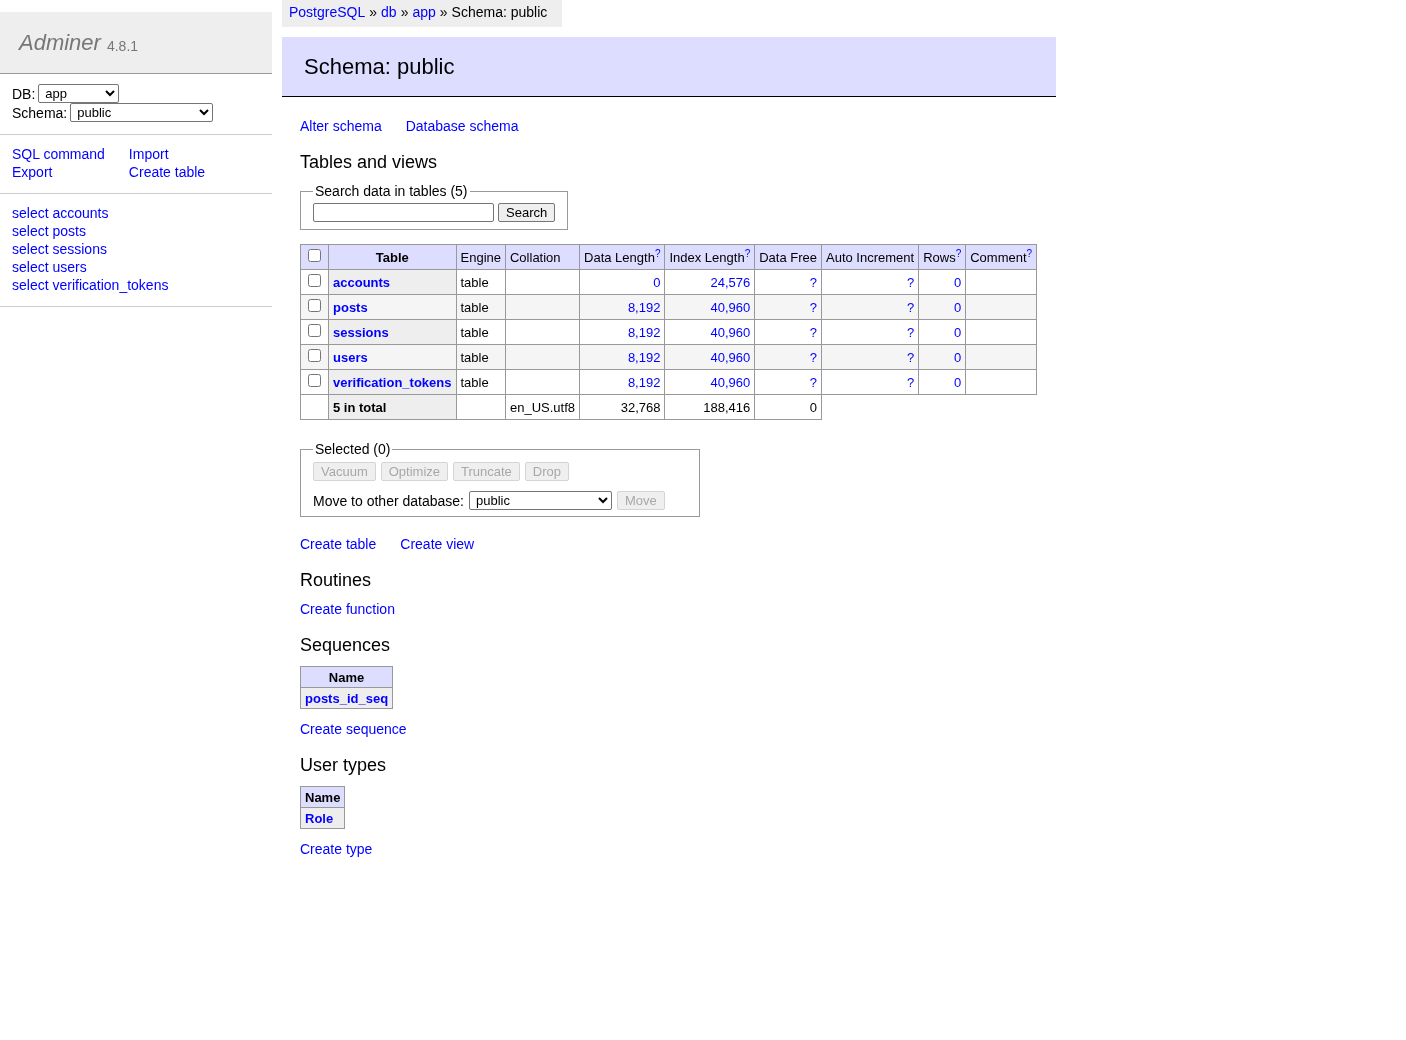 The height and width of the screenshot is (1040, 1406). Describe the element at coordinates (369, 162) in the screenshot. I see `section-heading: Tables and views` at that location.